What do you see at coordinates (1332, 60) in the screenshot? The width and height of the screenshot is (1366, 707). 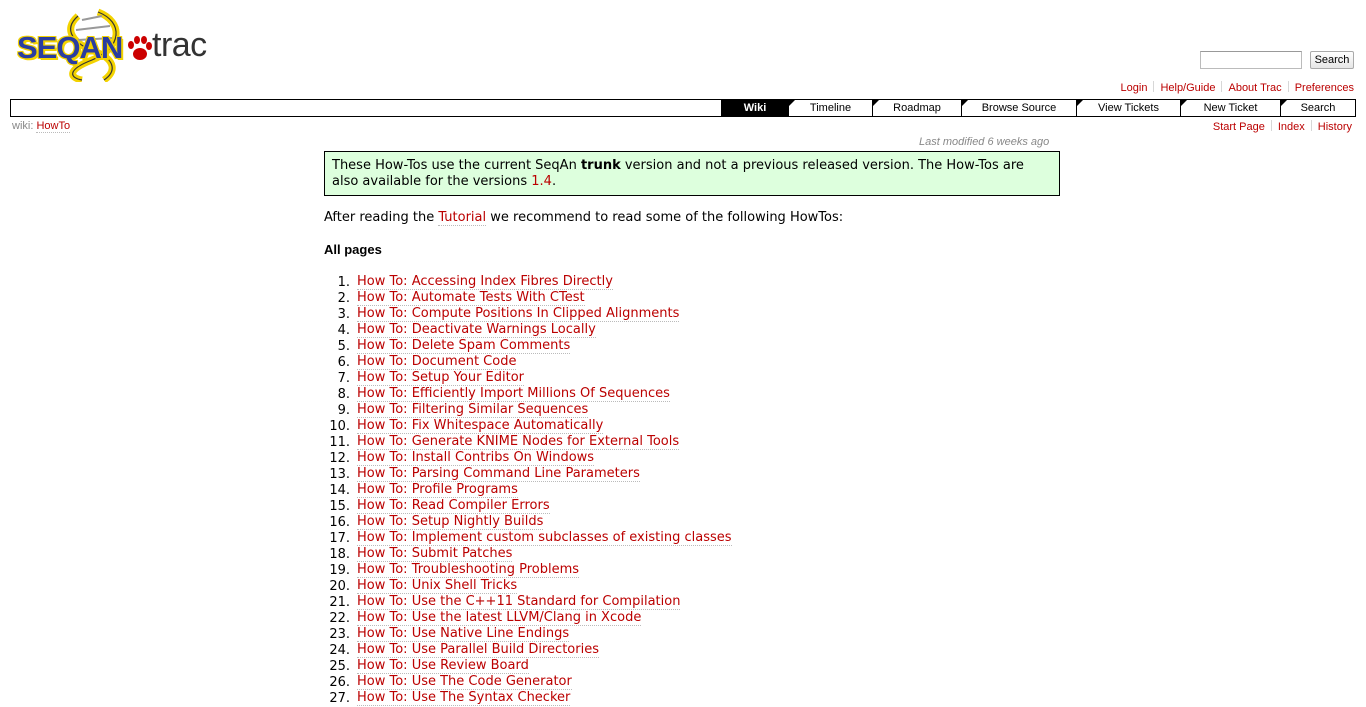 I see `search-button: Search` at bounding box center [1332, 60].